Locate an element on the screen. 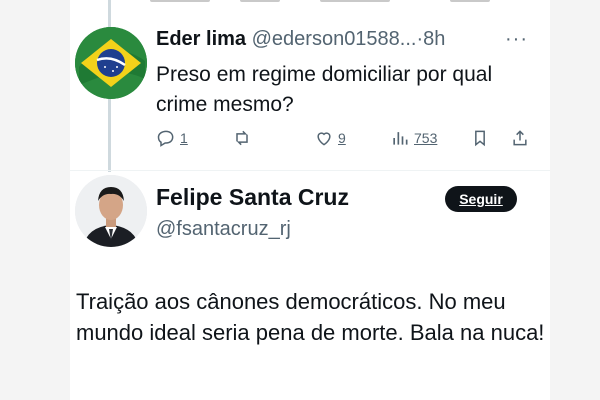 This screenshot has height=400, width=600. like-count: 9 is located at coordinates (342, 138).